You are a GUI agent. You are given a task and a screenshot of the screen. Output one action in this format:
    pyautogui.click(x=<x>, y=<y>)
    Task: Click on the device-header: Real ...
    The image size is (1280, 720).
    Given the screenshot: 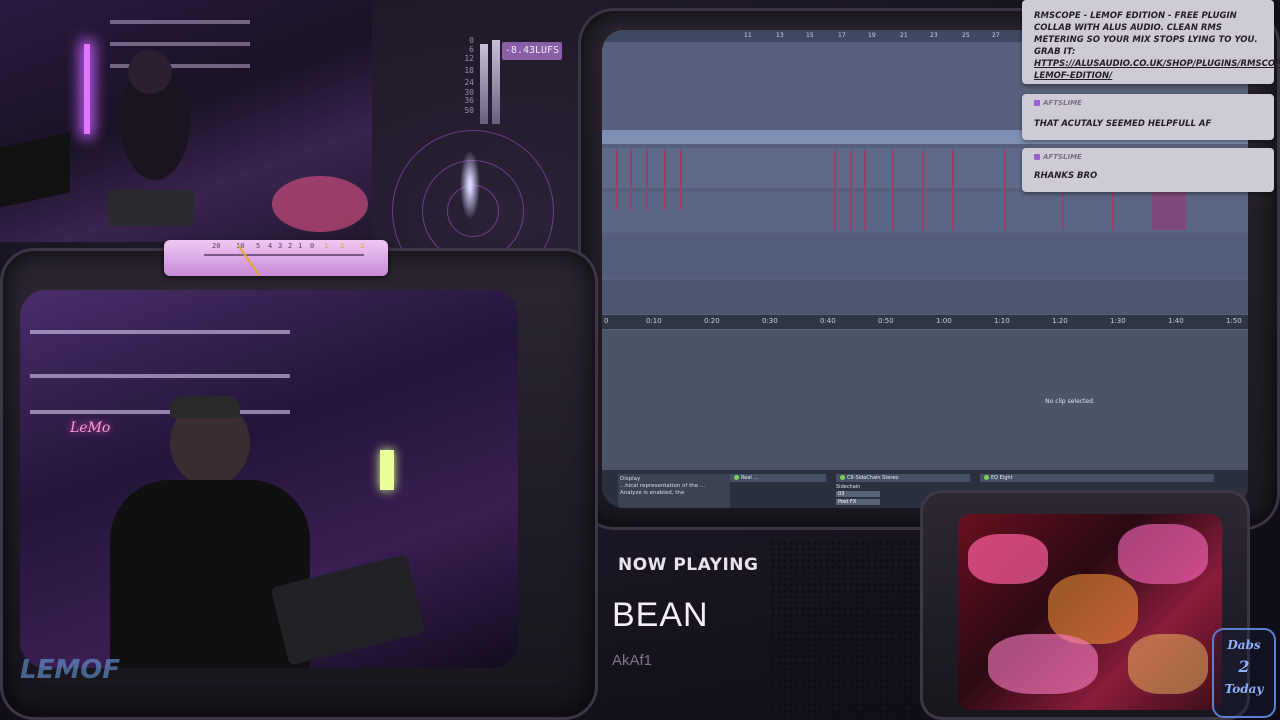 What is the action you would take?
    pyautogui.click(x=778, y=478)
    